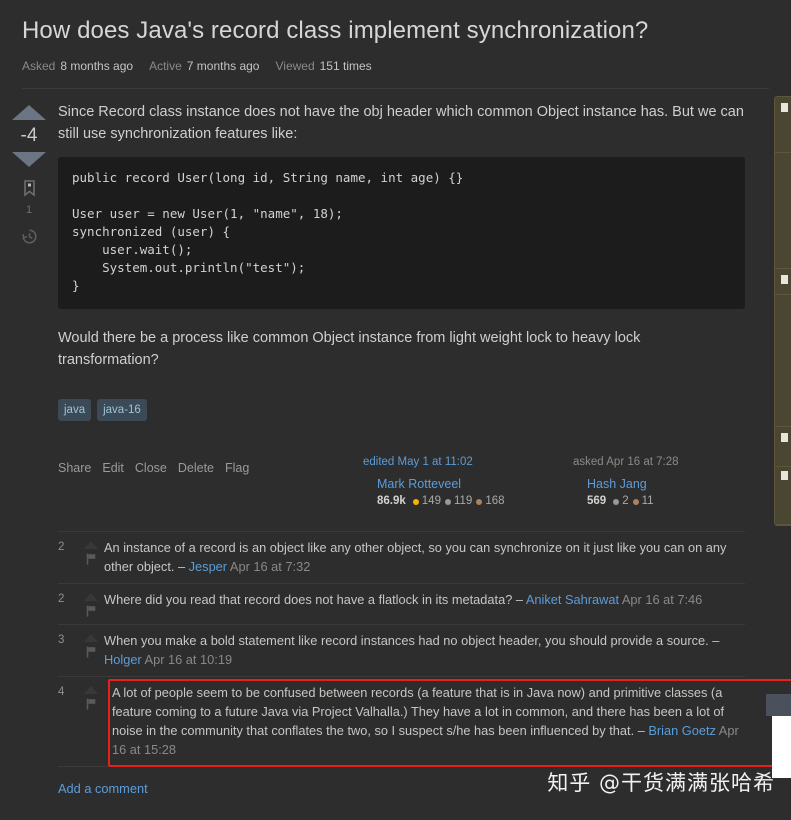 This screenshot has width=791, height=820. What do you see at coordinates (572, 599) in the screenshot?
I see `comment-author: Aniket Sahrawat` at bounding box center [572, 599].